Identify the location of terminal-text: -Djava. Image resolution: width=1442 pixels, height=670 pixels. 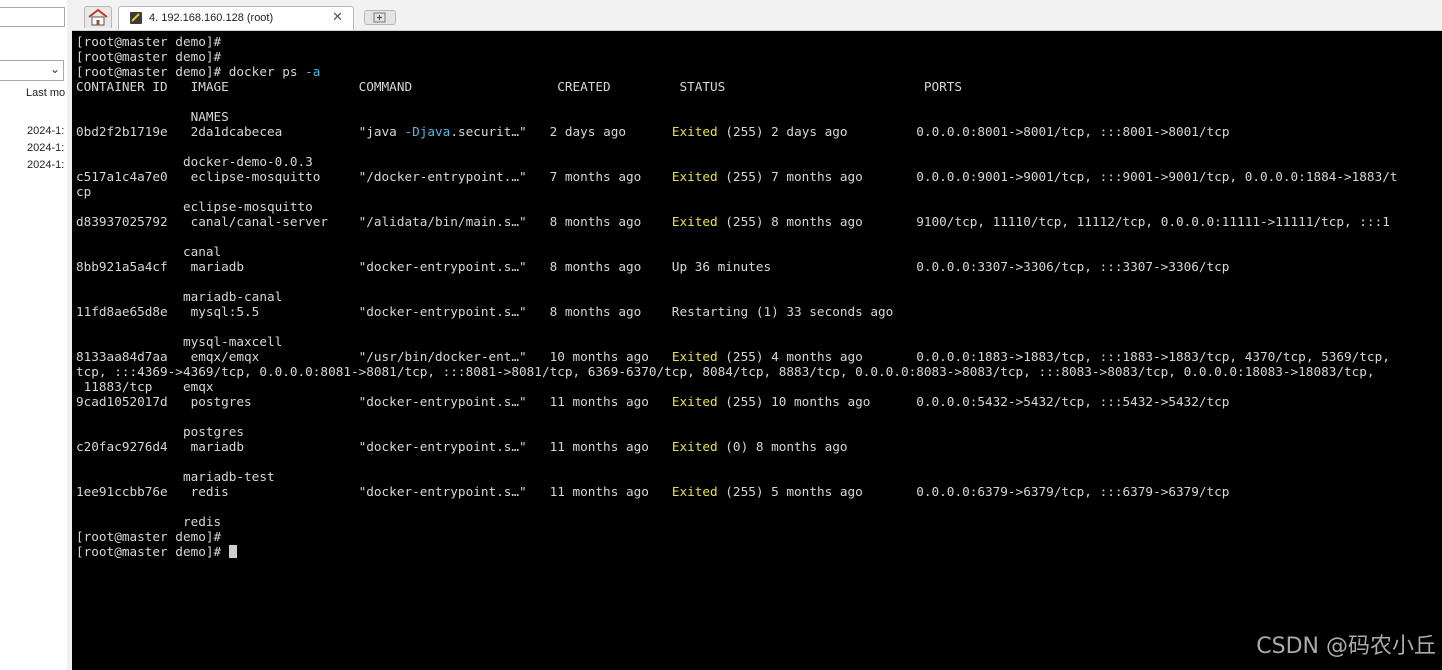
(427, 131).